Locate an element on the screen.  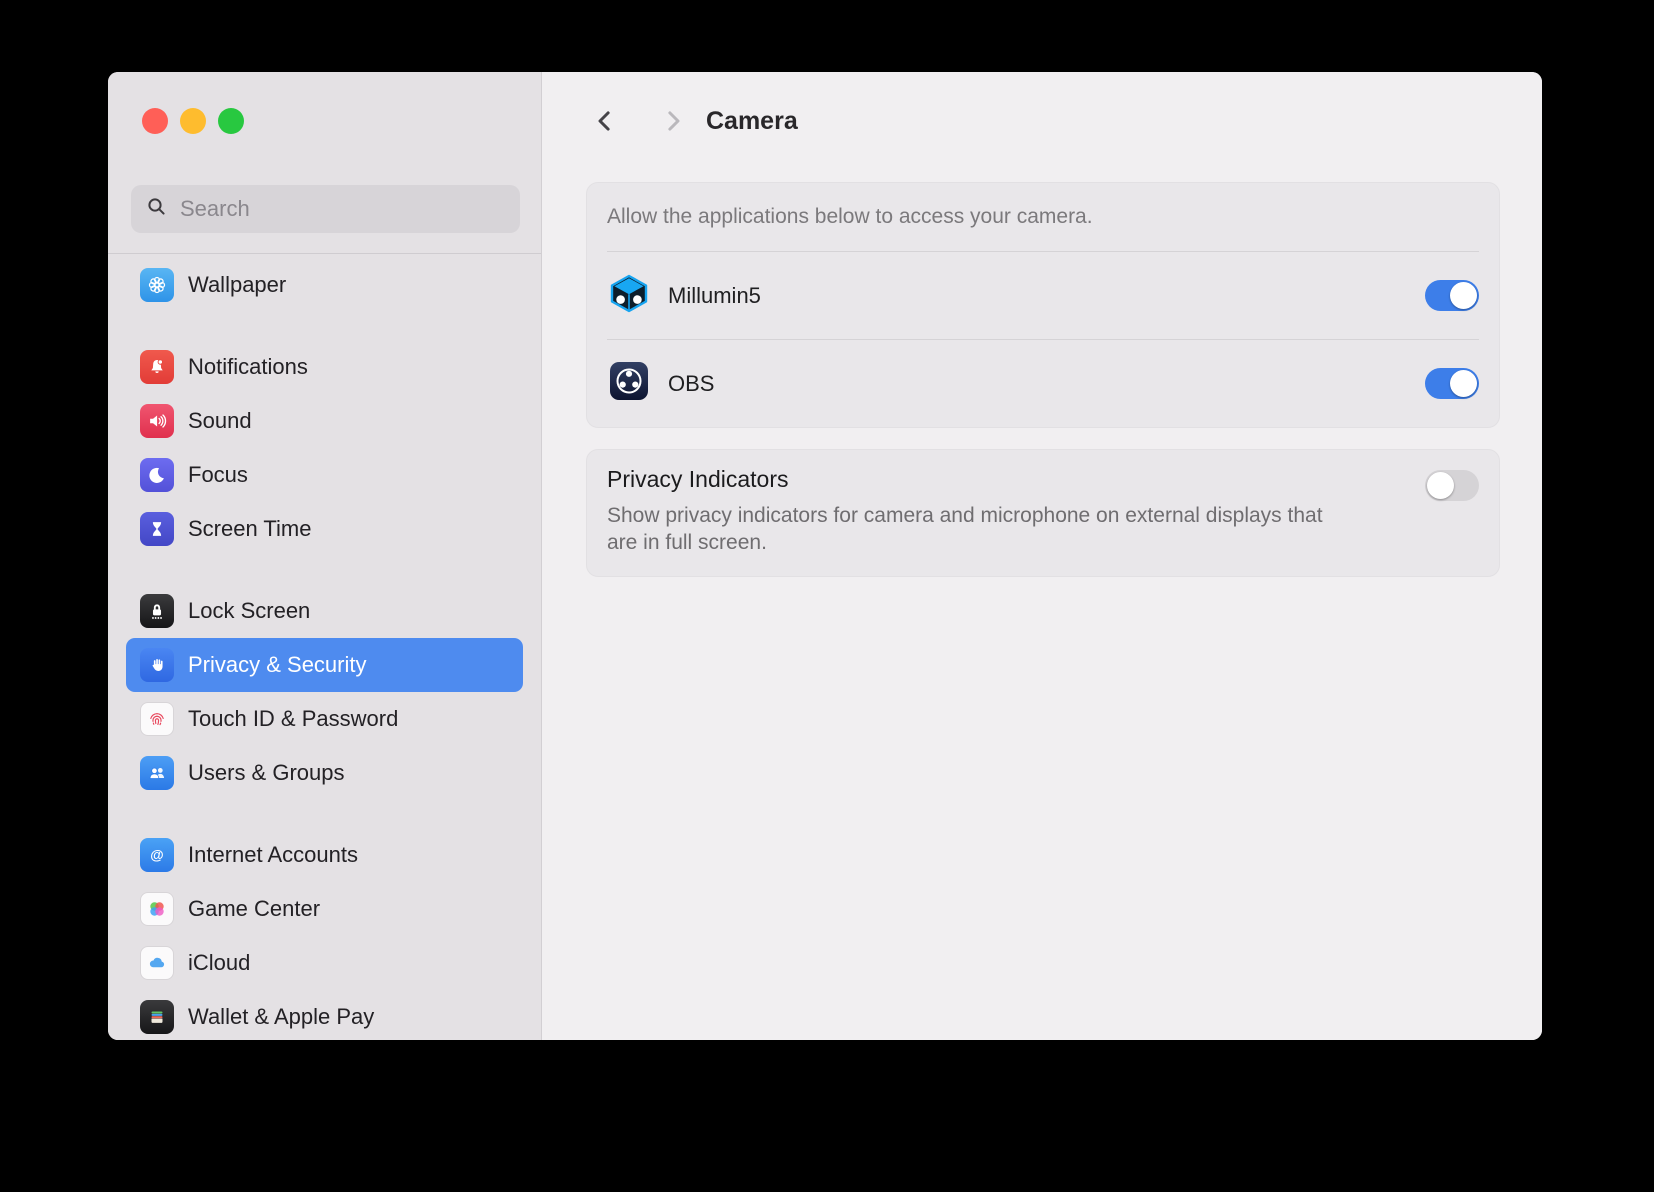
speaker-icon is located at coordinates (157, 421).